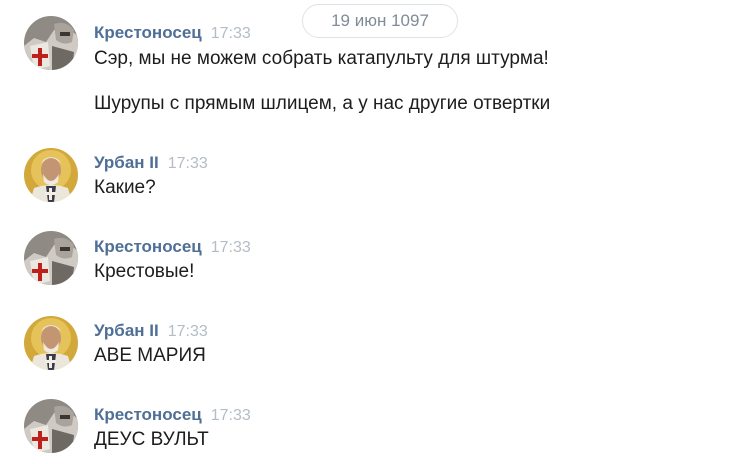 This screenshot has width=746, height=464. What do you see at coordinates (125, 187) in the screenshot?
I see `message-text: Какие?` at bounding box center [125, 187].